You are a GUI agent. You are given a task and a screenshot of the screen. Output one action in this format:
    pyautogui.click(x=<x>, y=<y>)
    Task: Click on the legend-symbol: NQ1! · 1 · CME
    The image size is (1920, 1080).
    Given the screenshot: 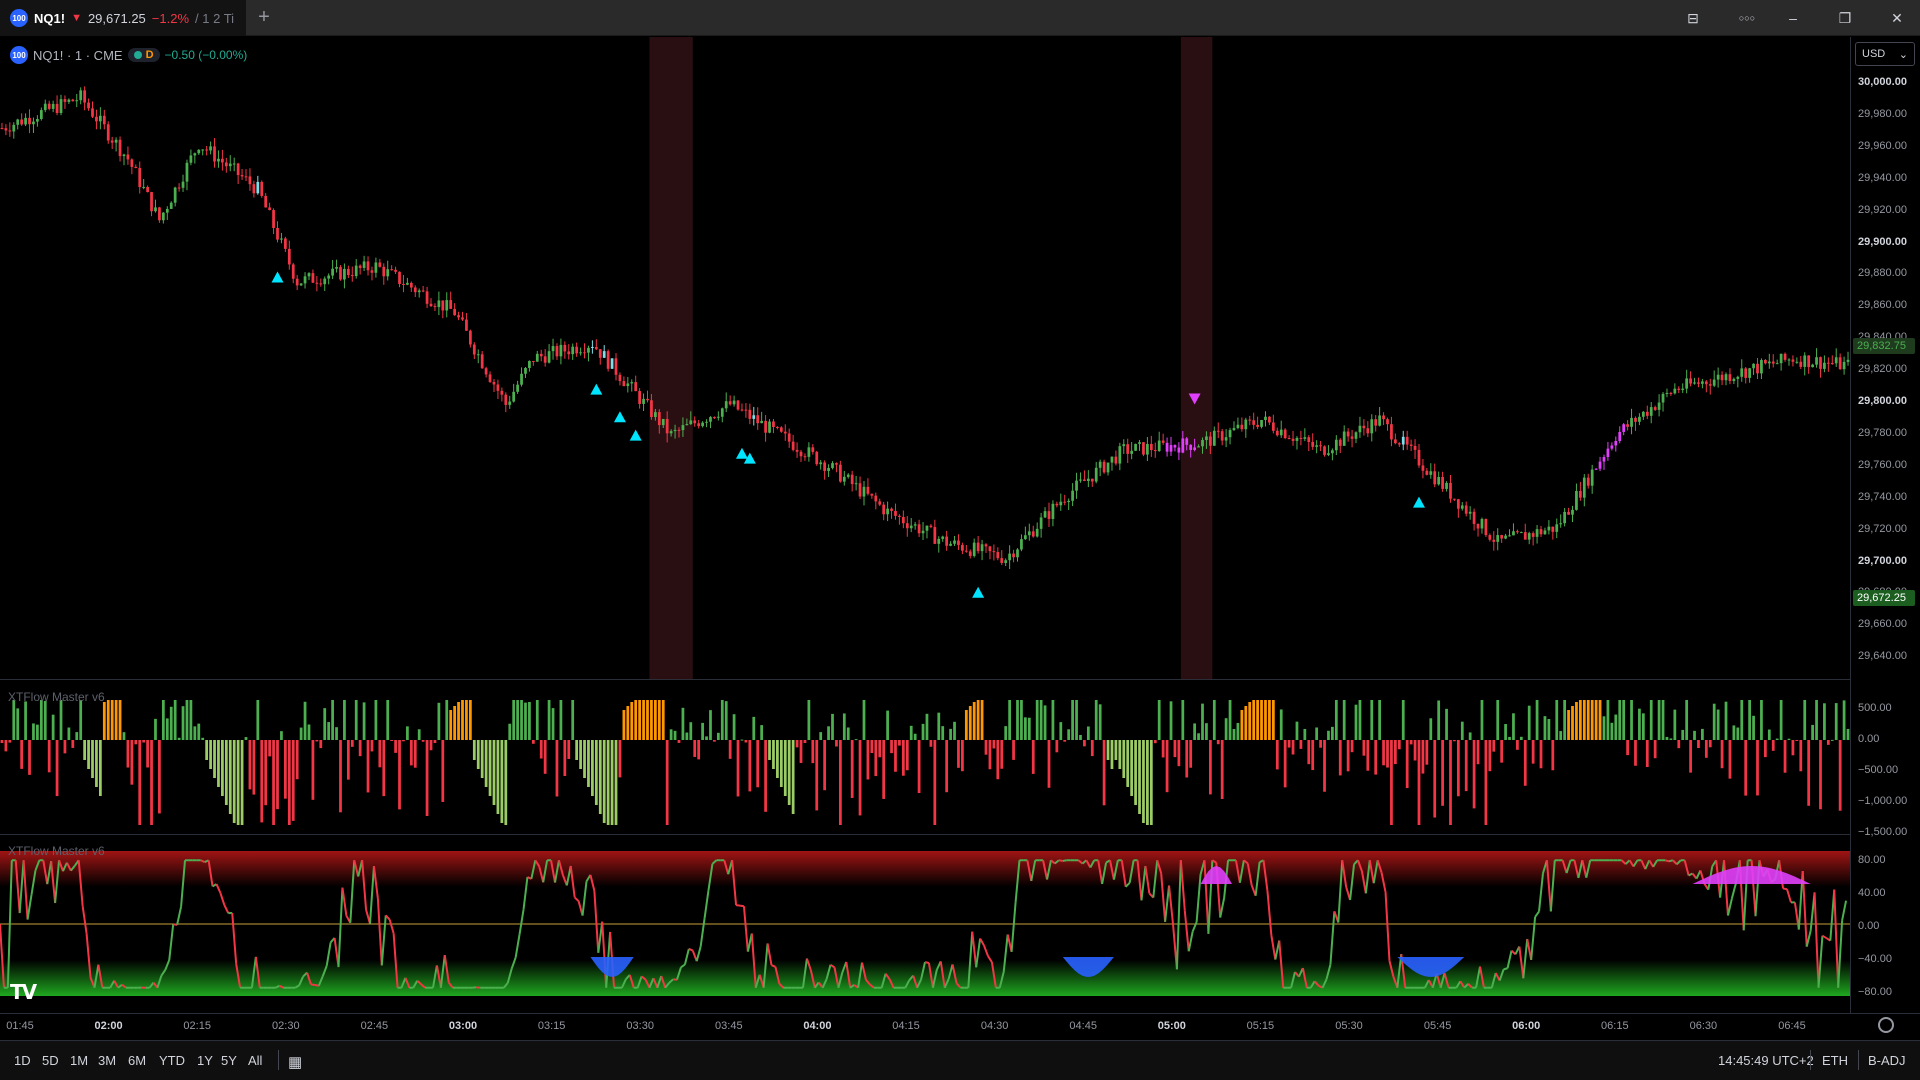 What is the action you would take?
    pyautogui.click(x=78, y=55)
    